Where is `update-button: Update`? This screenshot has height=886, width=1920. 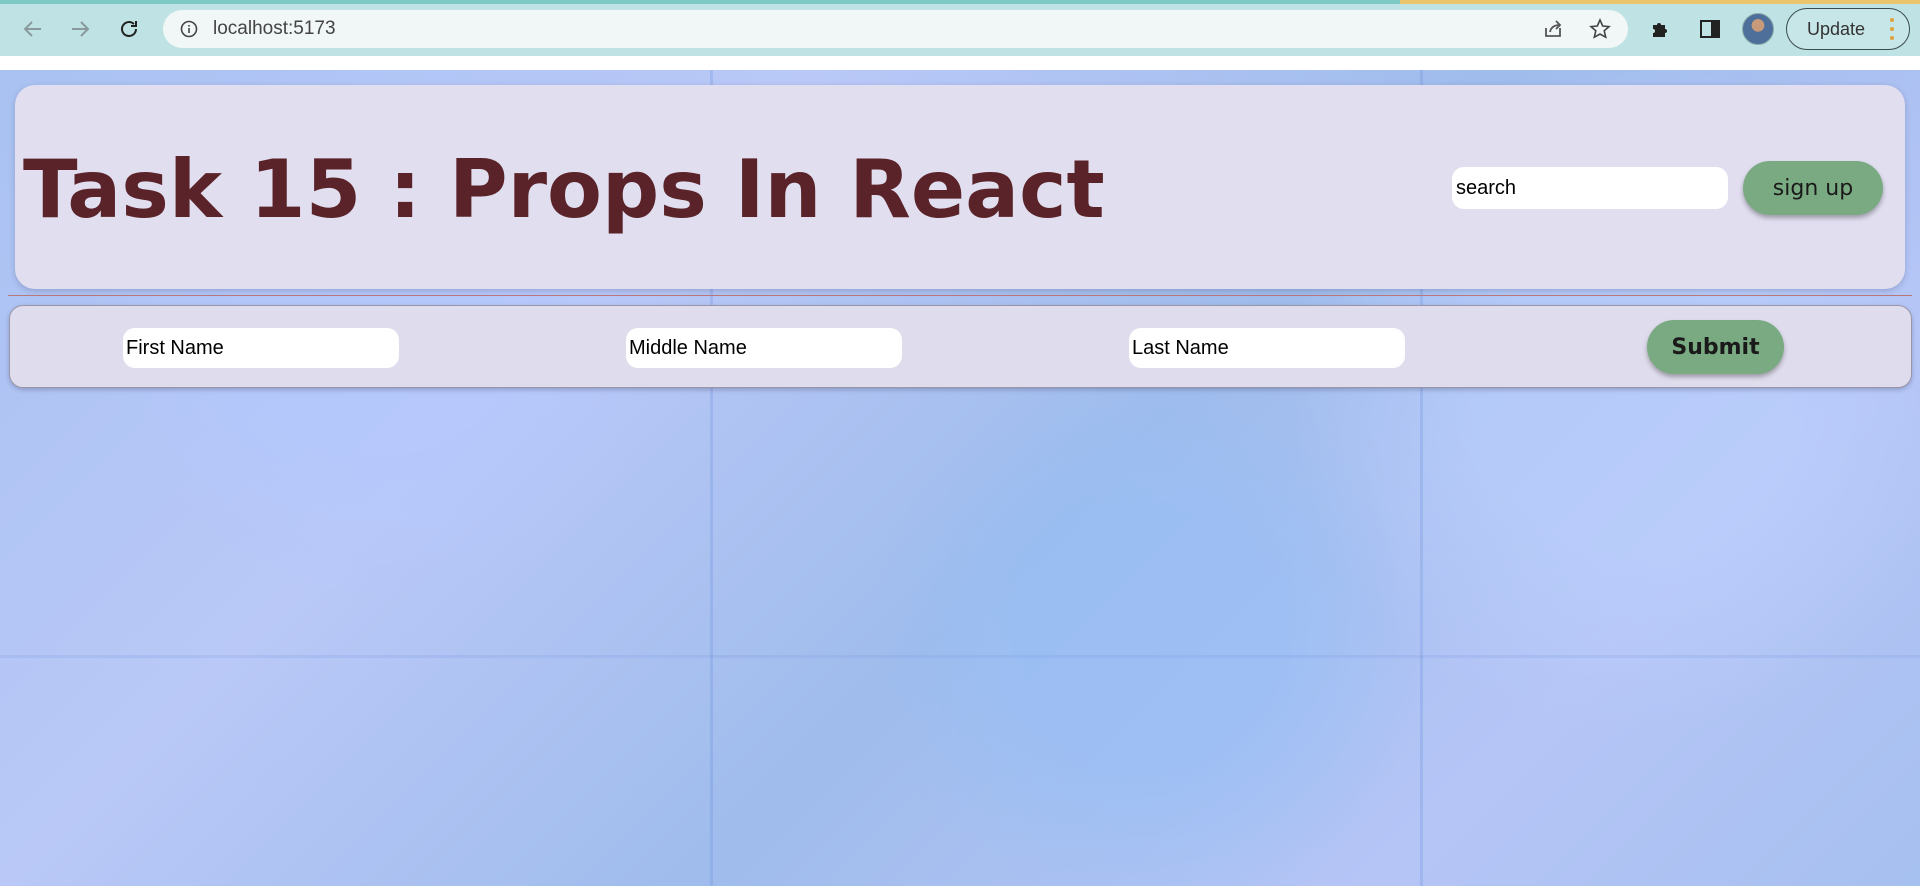 update-button: Update is located at coordinates (1848, 29).